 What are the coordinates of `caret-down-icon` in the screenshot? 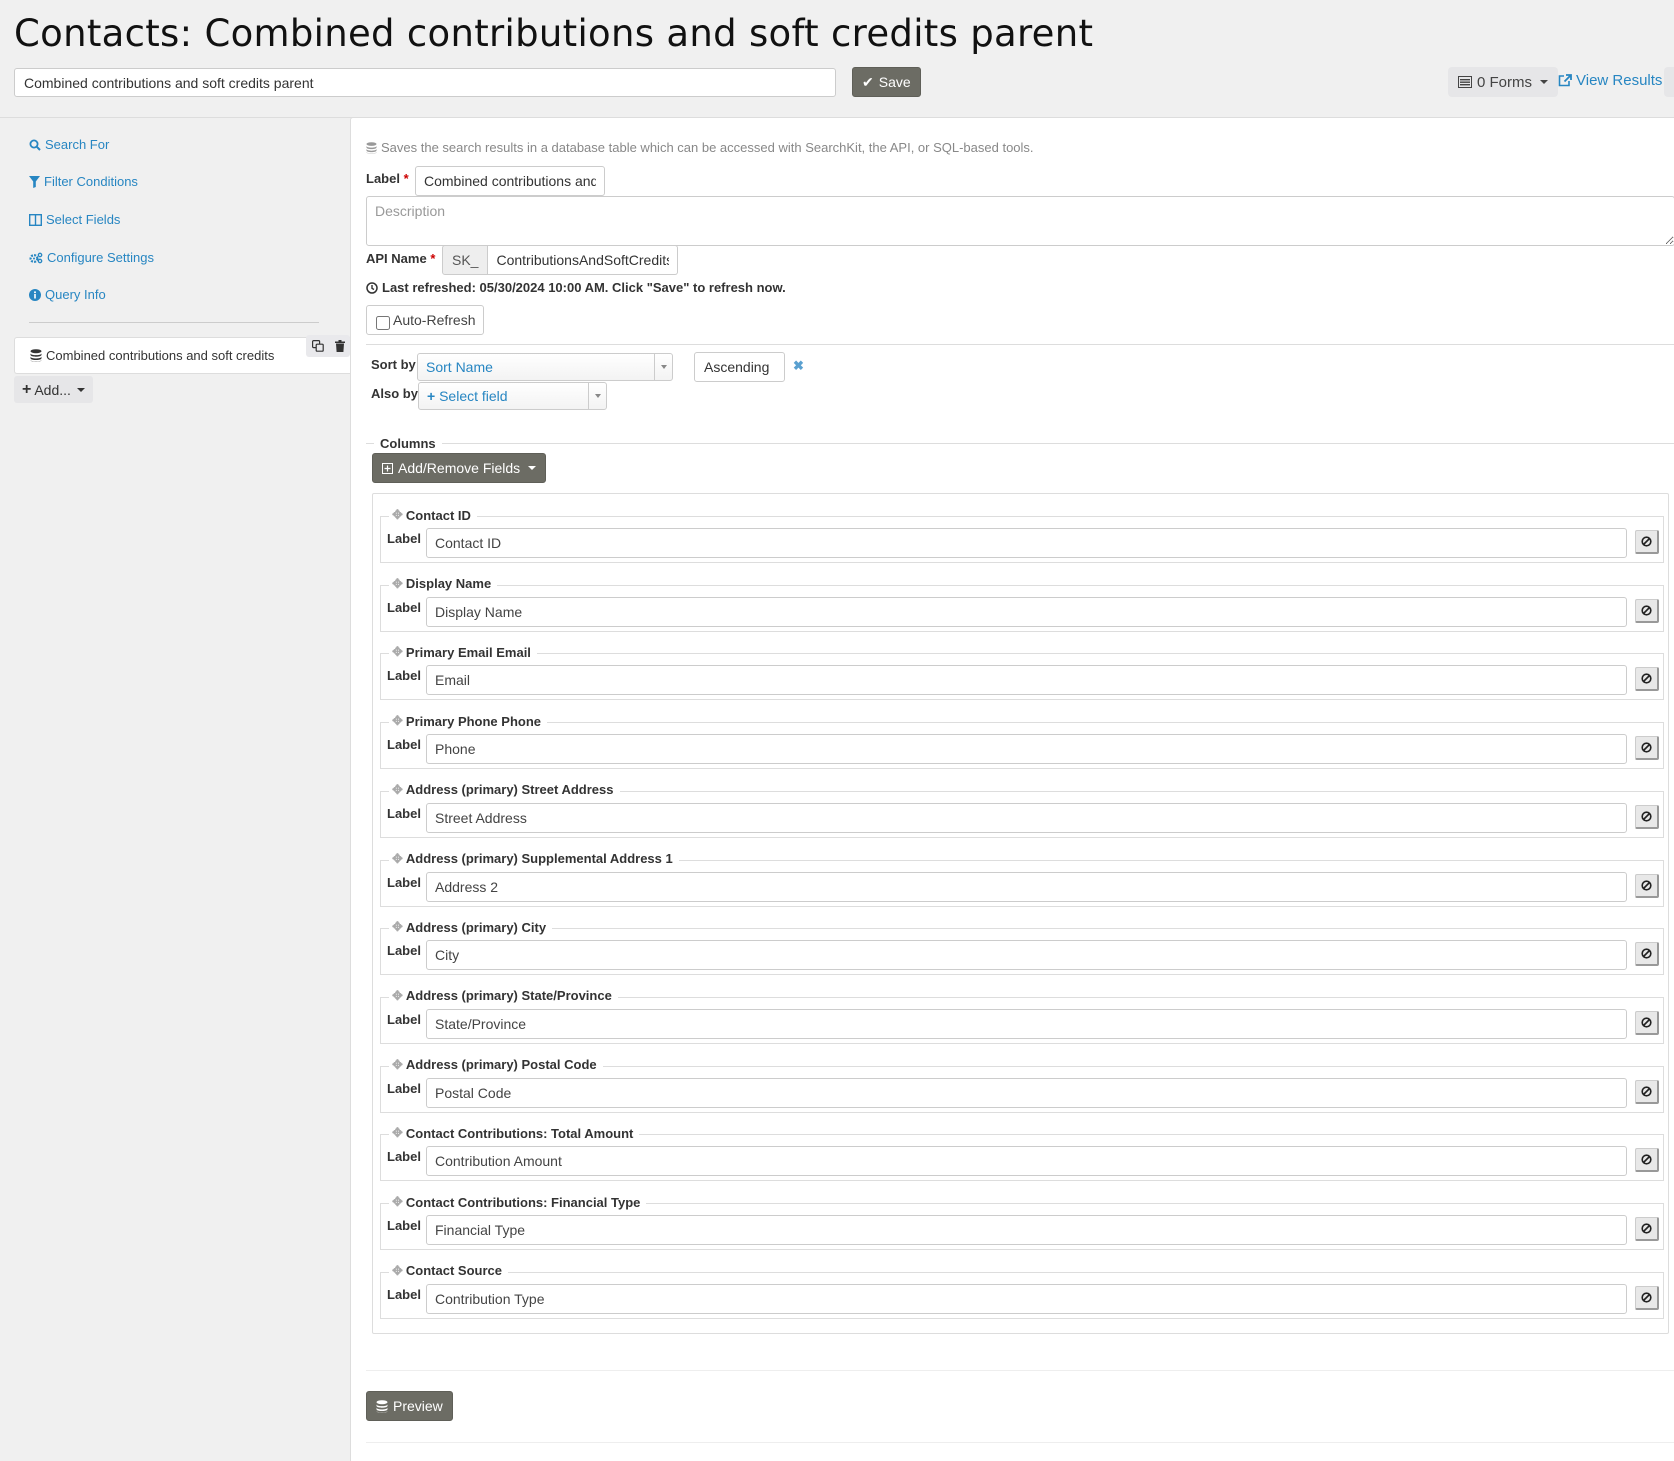 It's located at (80, 389).